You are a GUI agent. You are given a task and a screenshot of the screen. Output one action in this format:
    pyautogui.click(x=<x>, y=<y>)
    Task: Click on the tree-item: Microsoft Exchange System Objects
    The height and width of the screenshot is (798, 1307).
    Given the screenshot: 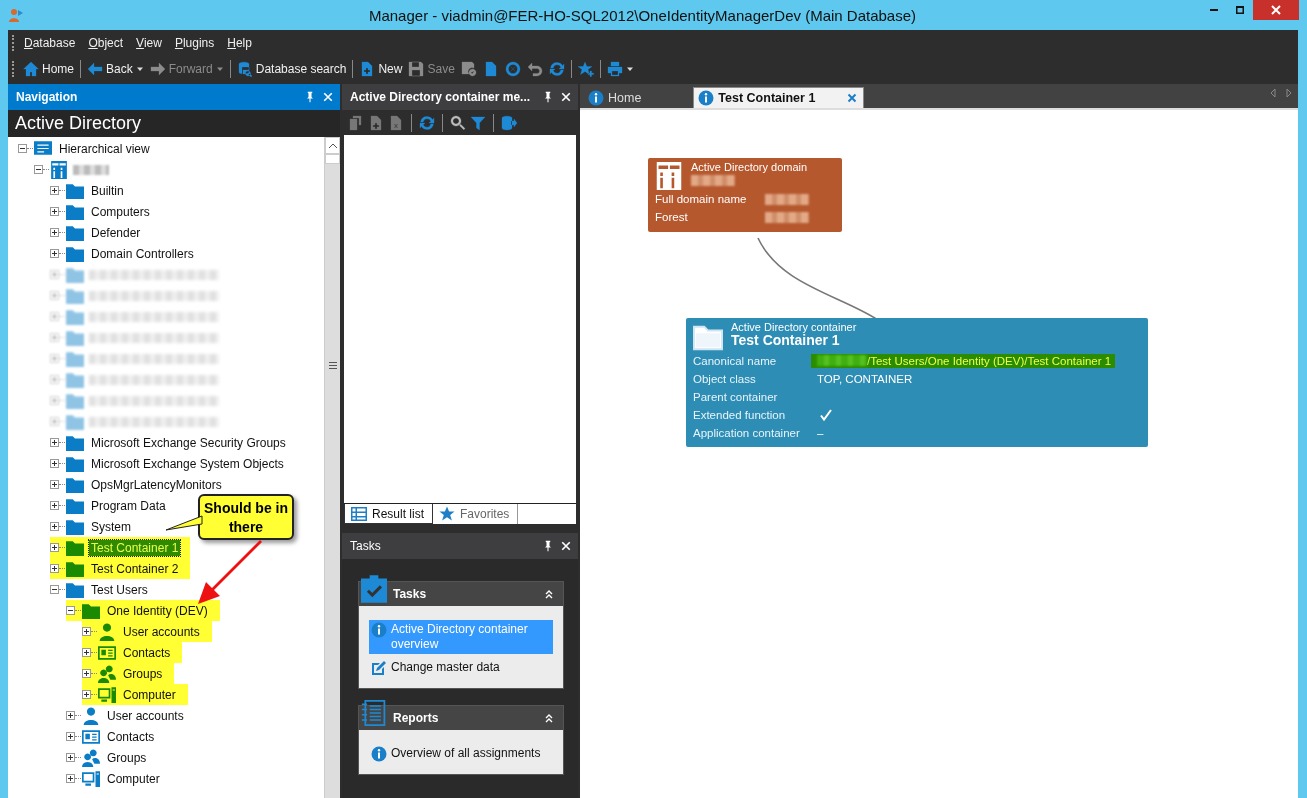 What is the action you would take?
    pyautogui.click(x=173, y=463)
    